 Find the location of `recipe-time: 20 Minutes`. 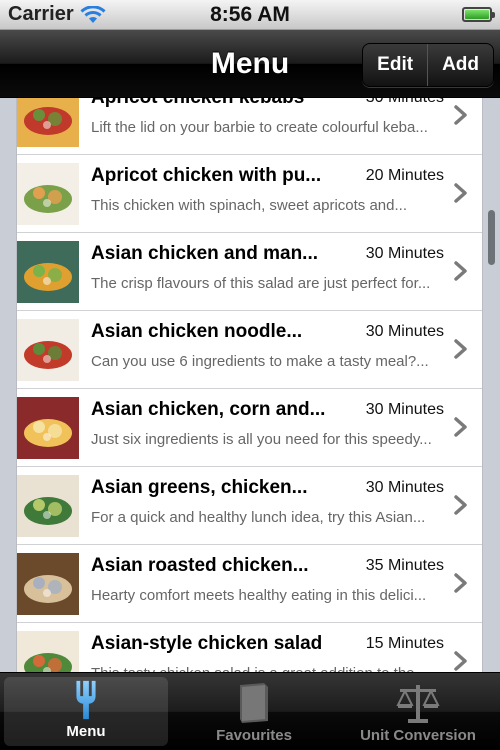

recipe-time: 20 Minutes is located at coordinates (404, 175).